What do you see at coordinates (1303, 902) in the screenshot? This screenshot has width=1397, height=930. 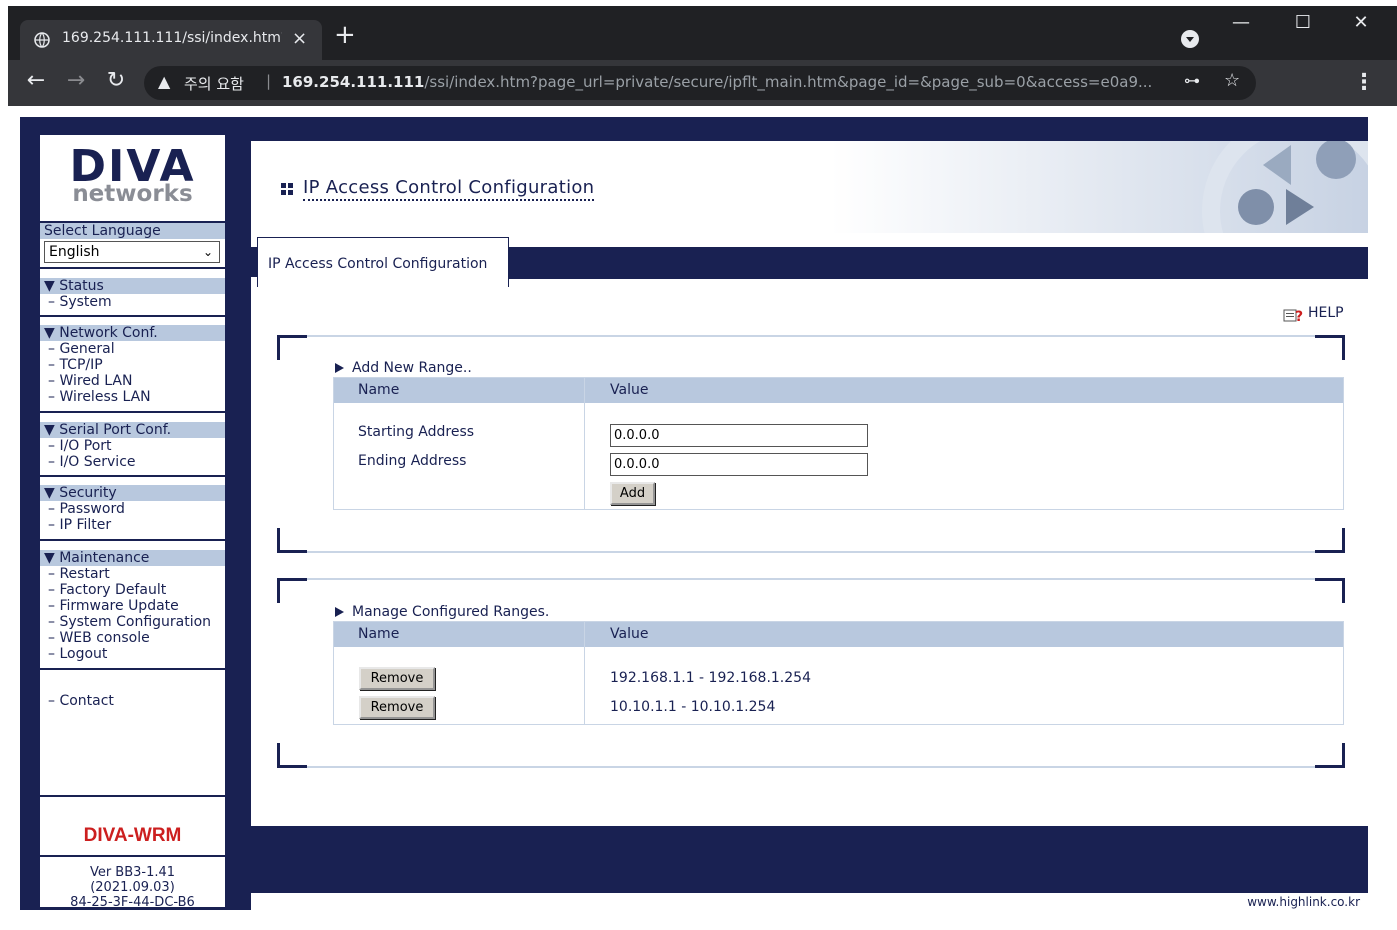 I see `footer-website-link: www.highlink.co.kr` at bounding box center [1303, 902].